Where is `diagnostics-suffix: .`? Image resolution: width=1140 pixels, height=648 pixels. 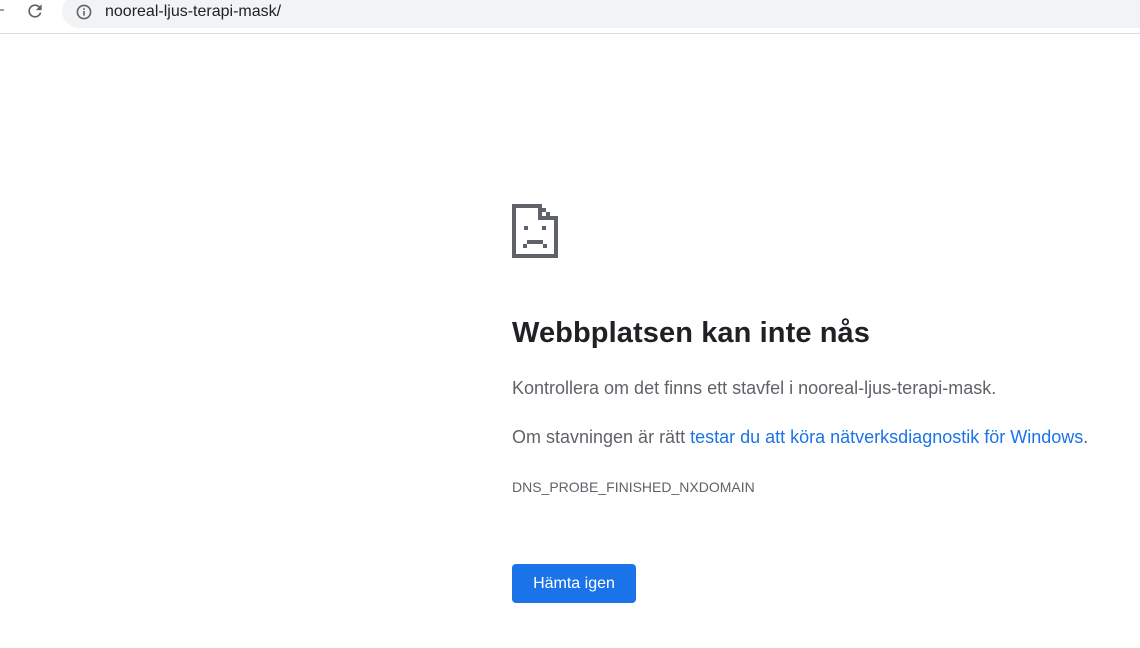 diagnostics-suffix: . is located at coordinates (1086, 437).